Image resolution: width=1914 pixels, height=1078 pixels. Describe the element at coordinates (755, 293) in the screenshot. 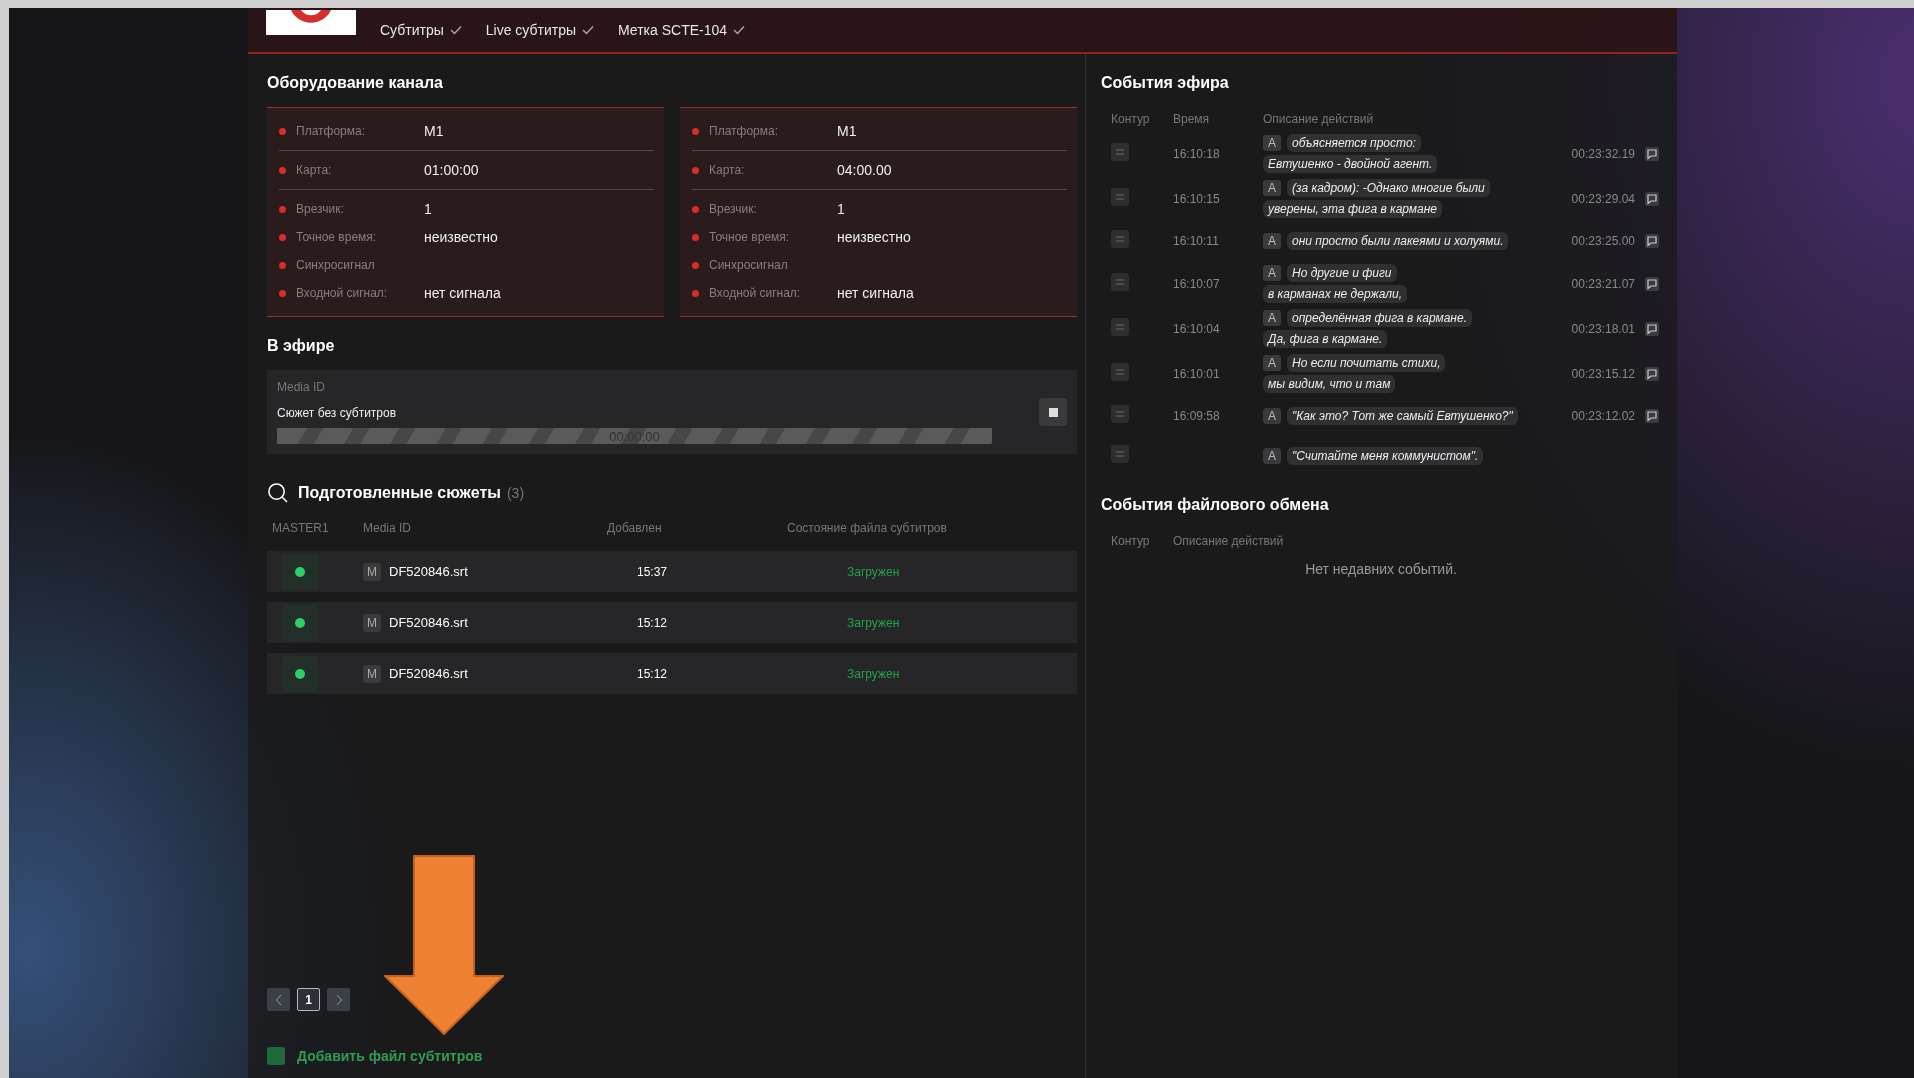

I see `field-label: Входной сигнал:` at that location.